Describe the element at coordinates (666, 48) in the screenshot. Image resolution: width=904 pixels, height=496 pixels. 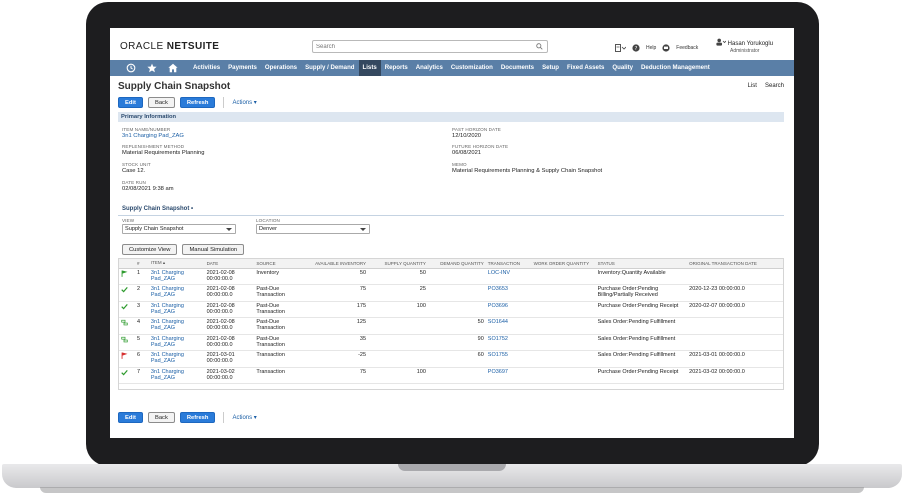
I see `feedback-icon` at that location.